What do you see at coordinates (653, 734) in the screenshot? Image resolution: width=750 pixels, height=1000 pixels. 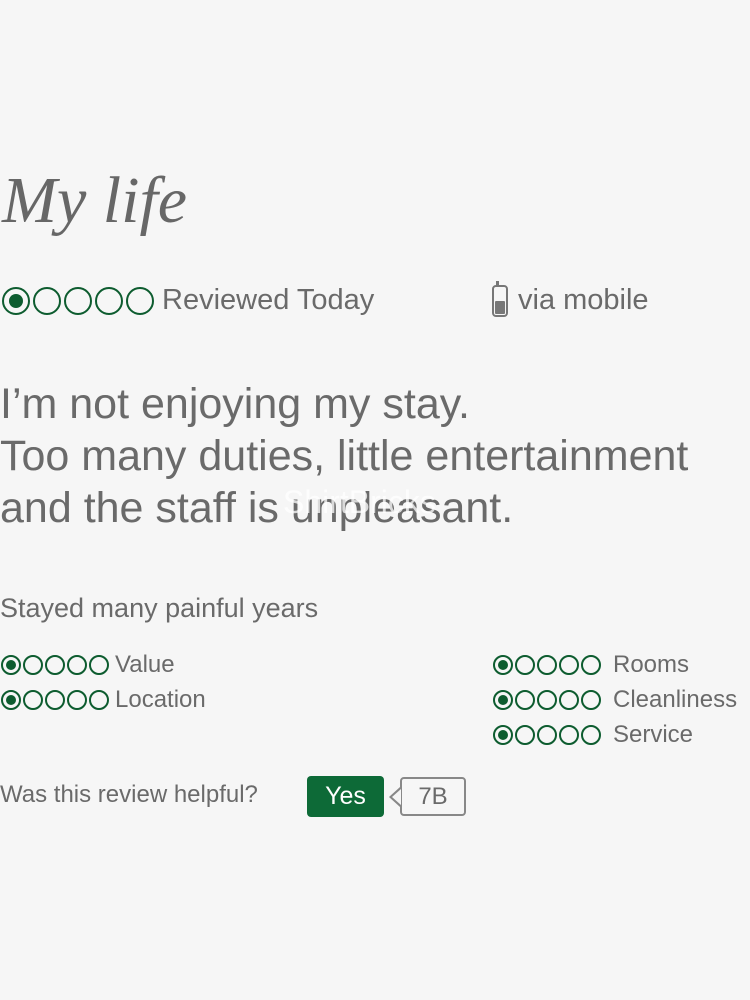 I see `sub-rating-label: Service` at bounding box center [653, 734].